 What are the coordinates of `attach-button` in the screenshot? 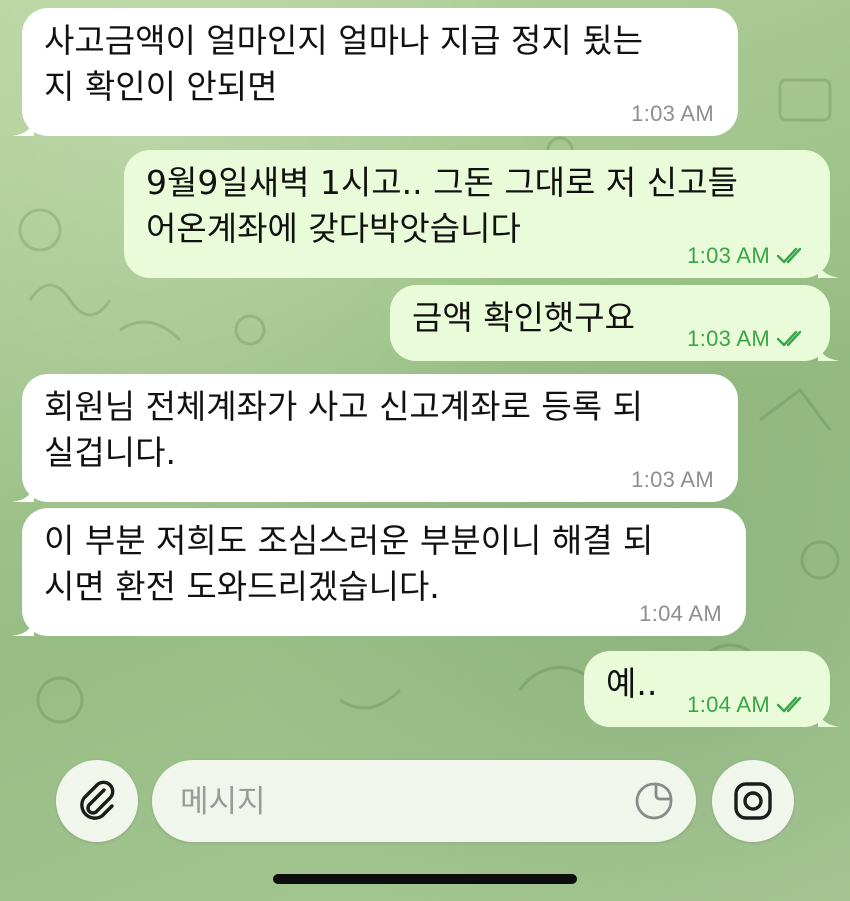 It's located at (97, 801).